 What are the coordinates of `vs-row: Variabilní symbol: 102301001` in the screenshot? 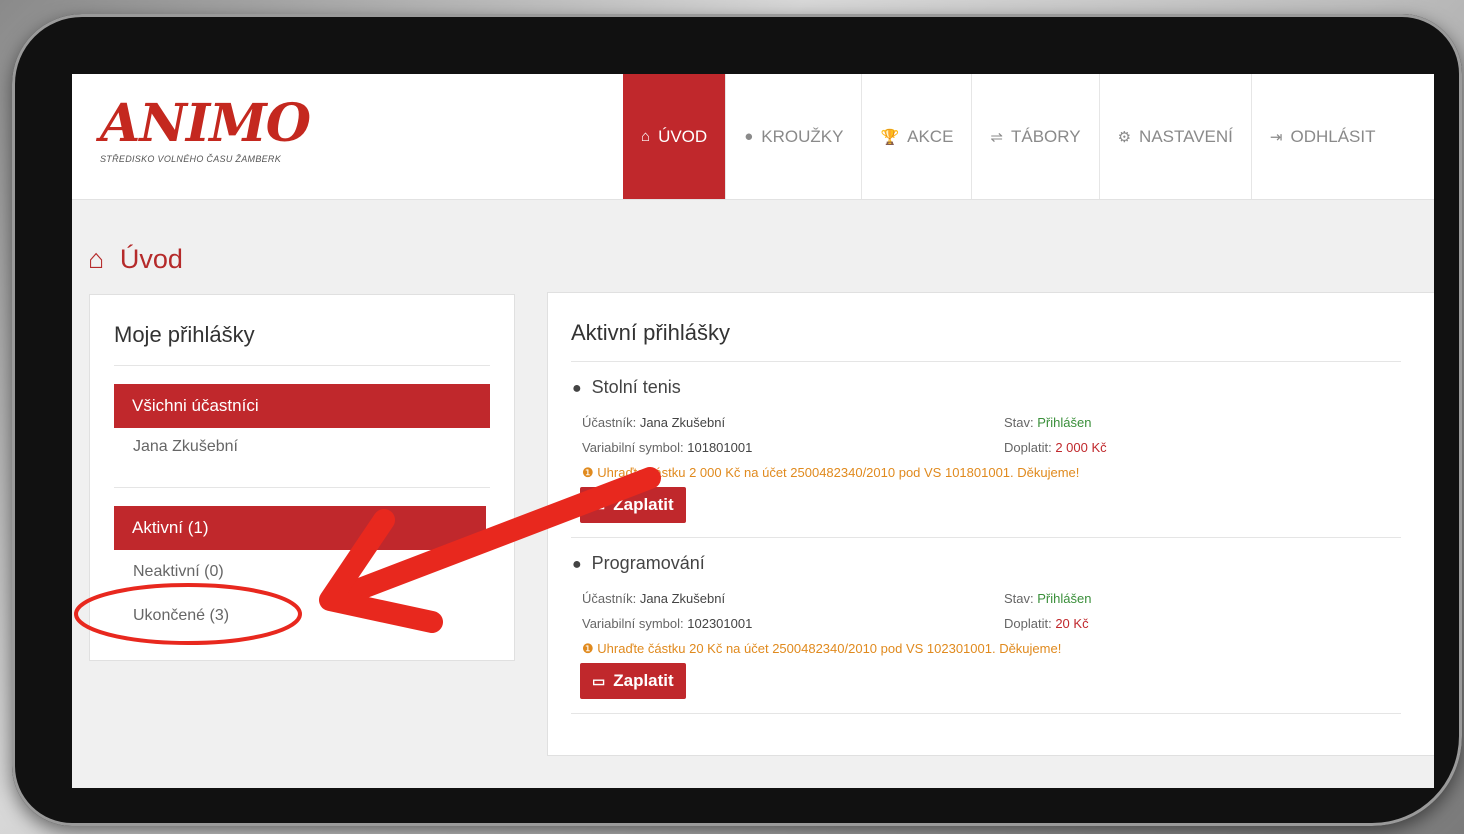 It's located at (667, 623).